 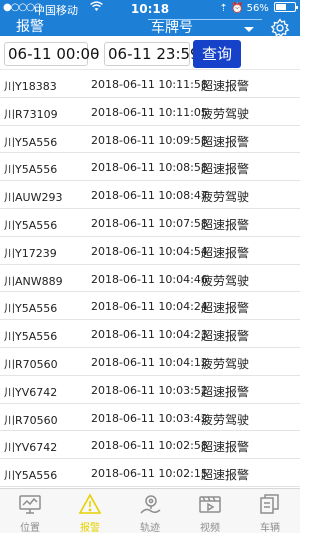 I want to click on alarm-row: 川Y18383 2018-06-11 10:11:58 超速报警, so click(x=150, y=84).